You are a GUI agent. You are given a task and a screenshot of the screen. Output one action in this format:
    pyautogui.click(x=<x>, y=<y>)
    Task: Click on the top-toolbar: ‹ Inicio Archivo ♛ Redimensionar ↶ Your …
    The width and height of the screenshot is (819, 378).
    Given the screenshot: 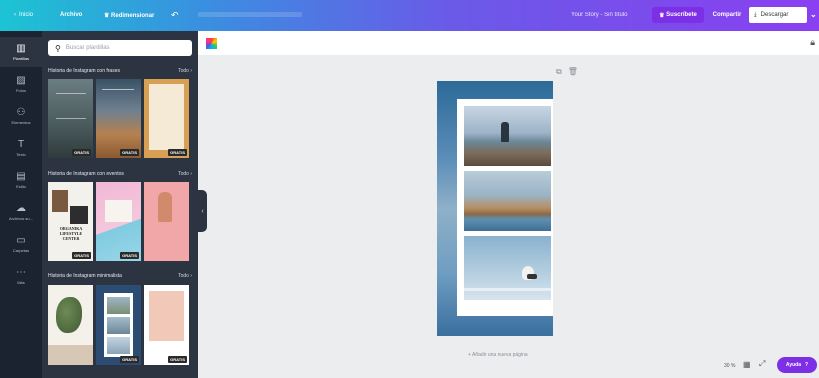 What is the action you would take?
    pyautogui.click(x=409, y=15)
    